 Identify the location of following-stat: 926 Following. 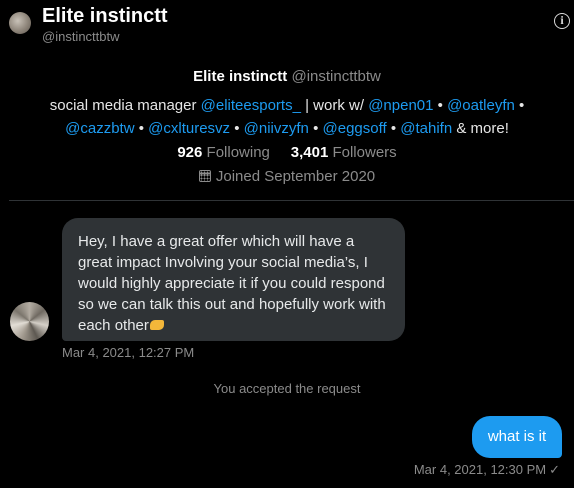
(223, 152).